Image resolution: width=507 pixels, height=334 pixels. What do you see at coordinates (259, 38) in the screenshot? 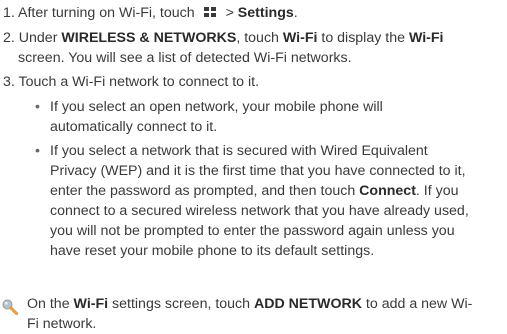
I see `step-2-mid: , touch` at bounding box center [259, 38].